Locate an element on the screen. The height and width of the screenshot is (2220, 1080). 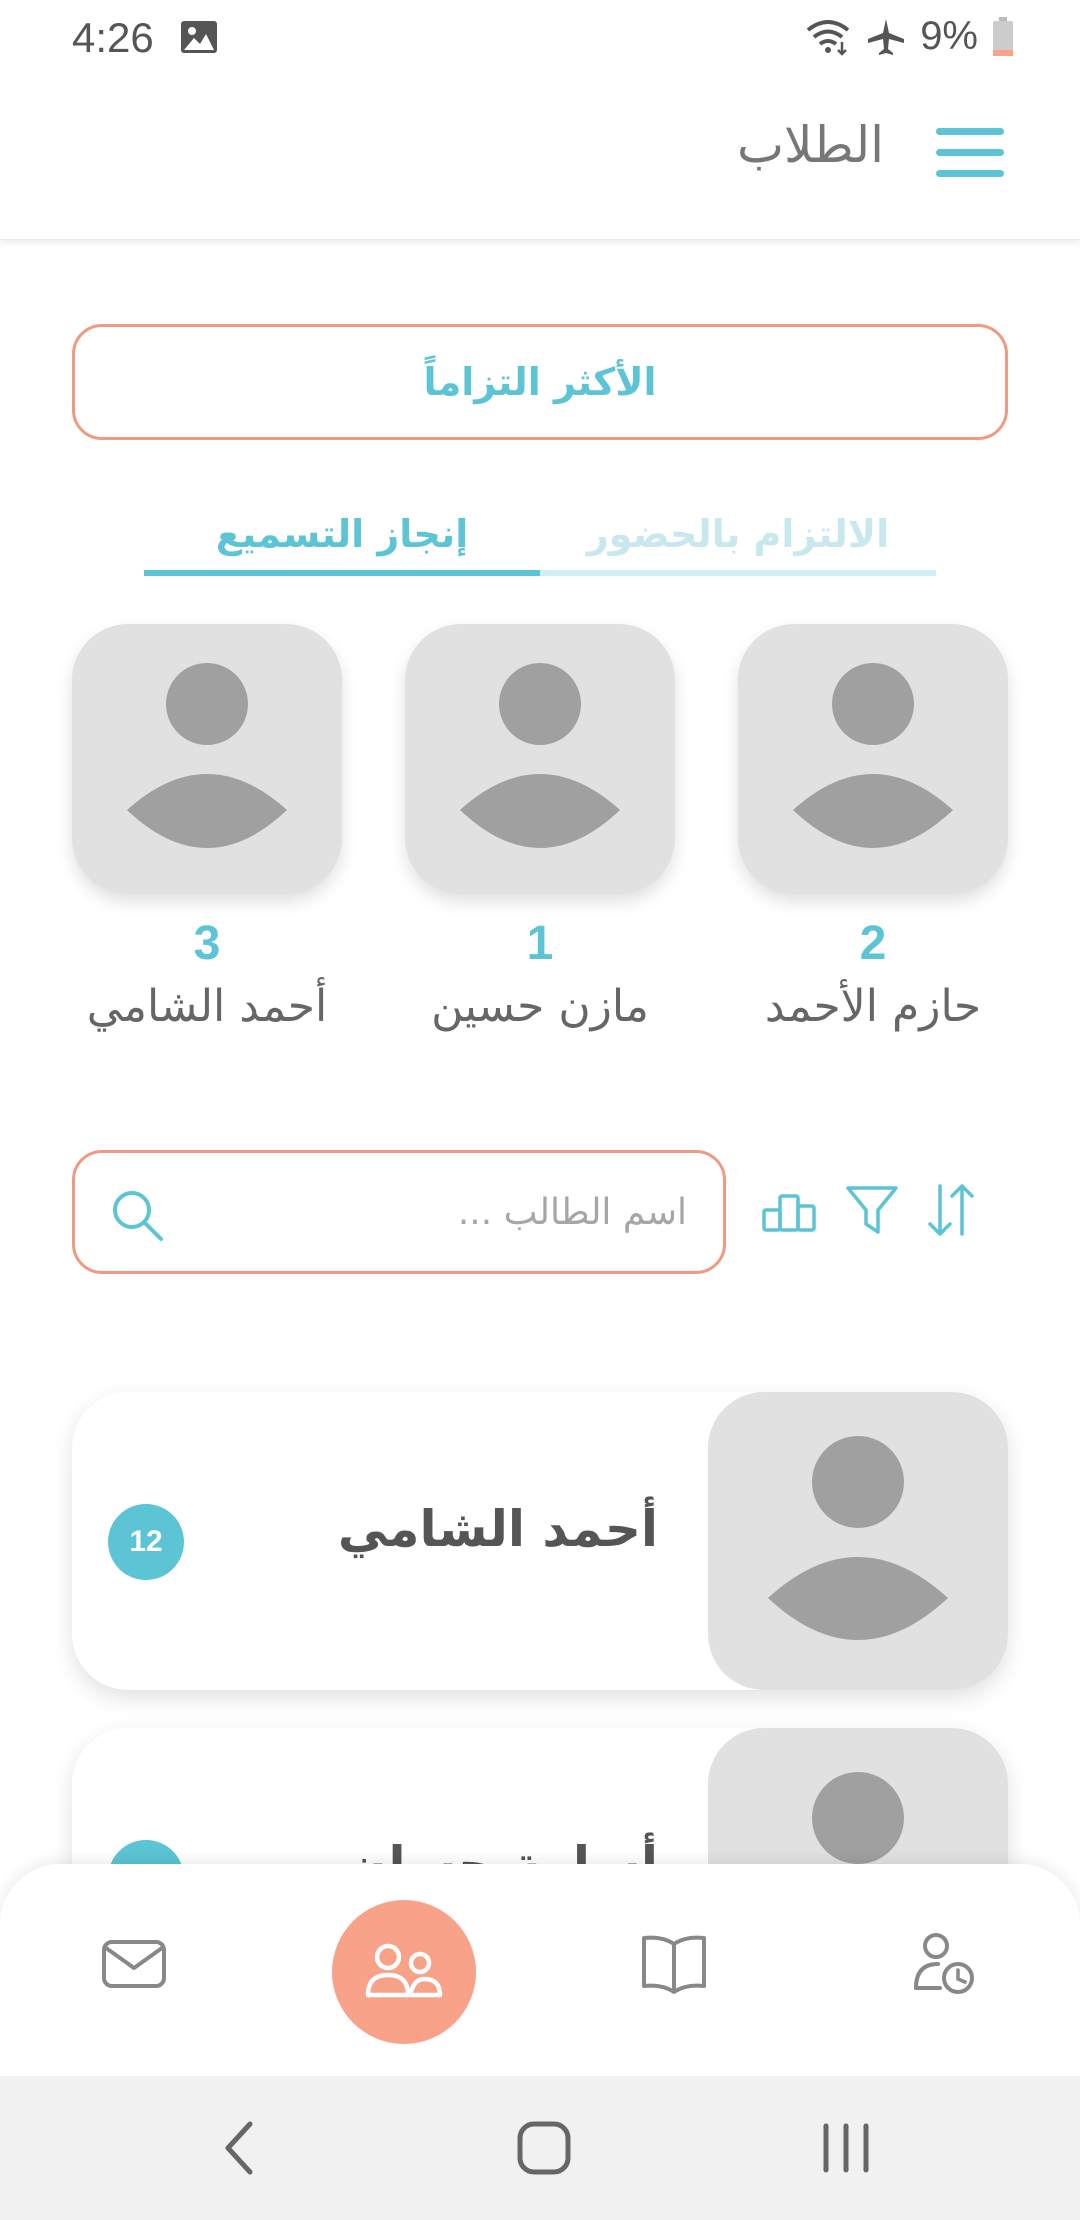
leader-item: 1 مازن حسين is located at coordinates (540, 828).